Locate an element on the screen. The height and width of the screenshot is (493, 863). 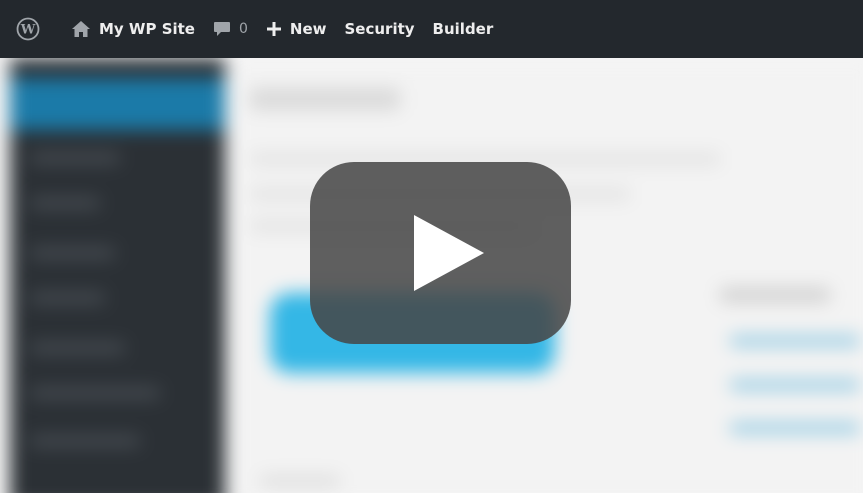
play-icon is located at coordinates (448, 253).